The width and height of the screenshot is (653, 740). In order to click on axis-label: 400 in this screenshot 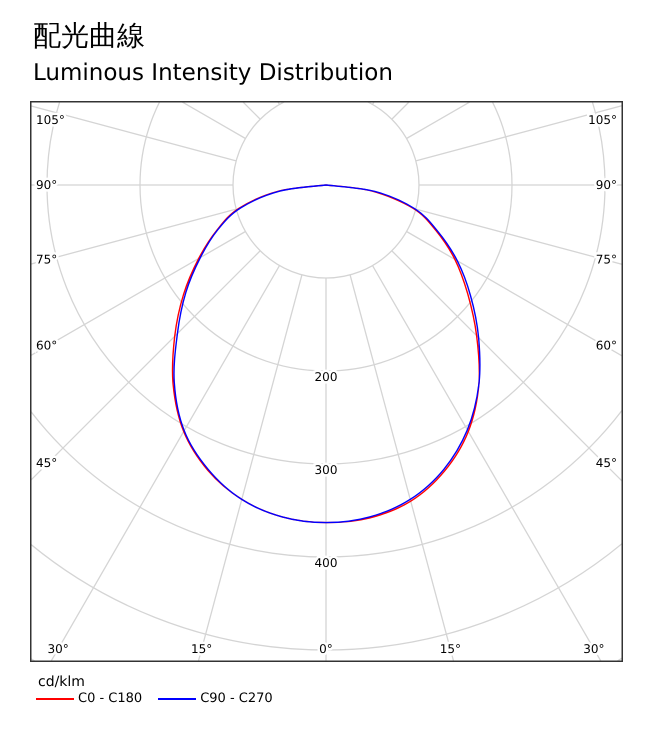, I will do `click(326, 563)`.